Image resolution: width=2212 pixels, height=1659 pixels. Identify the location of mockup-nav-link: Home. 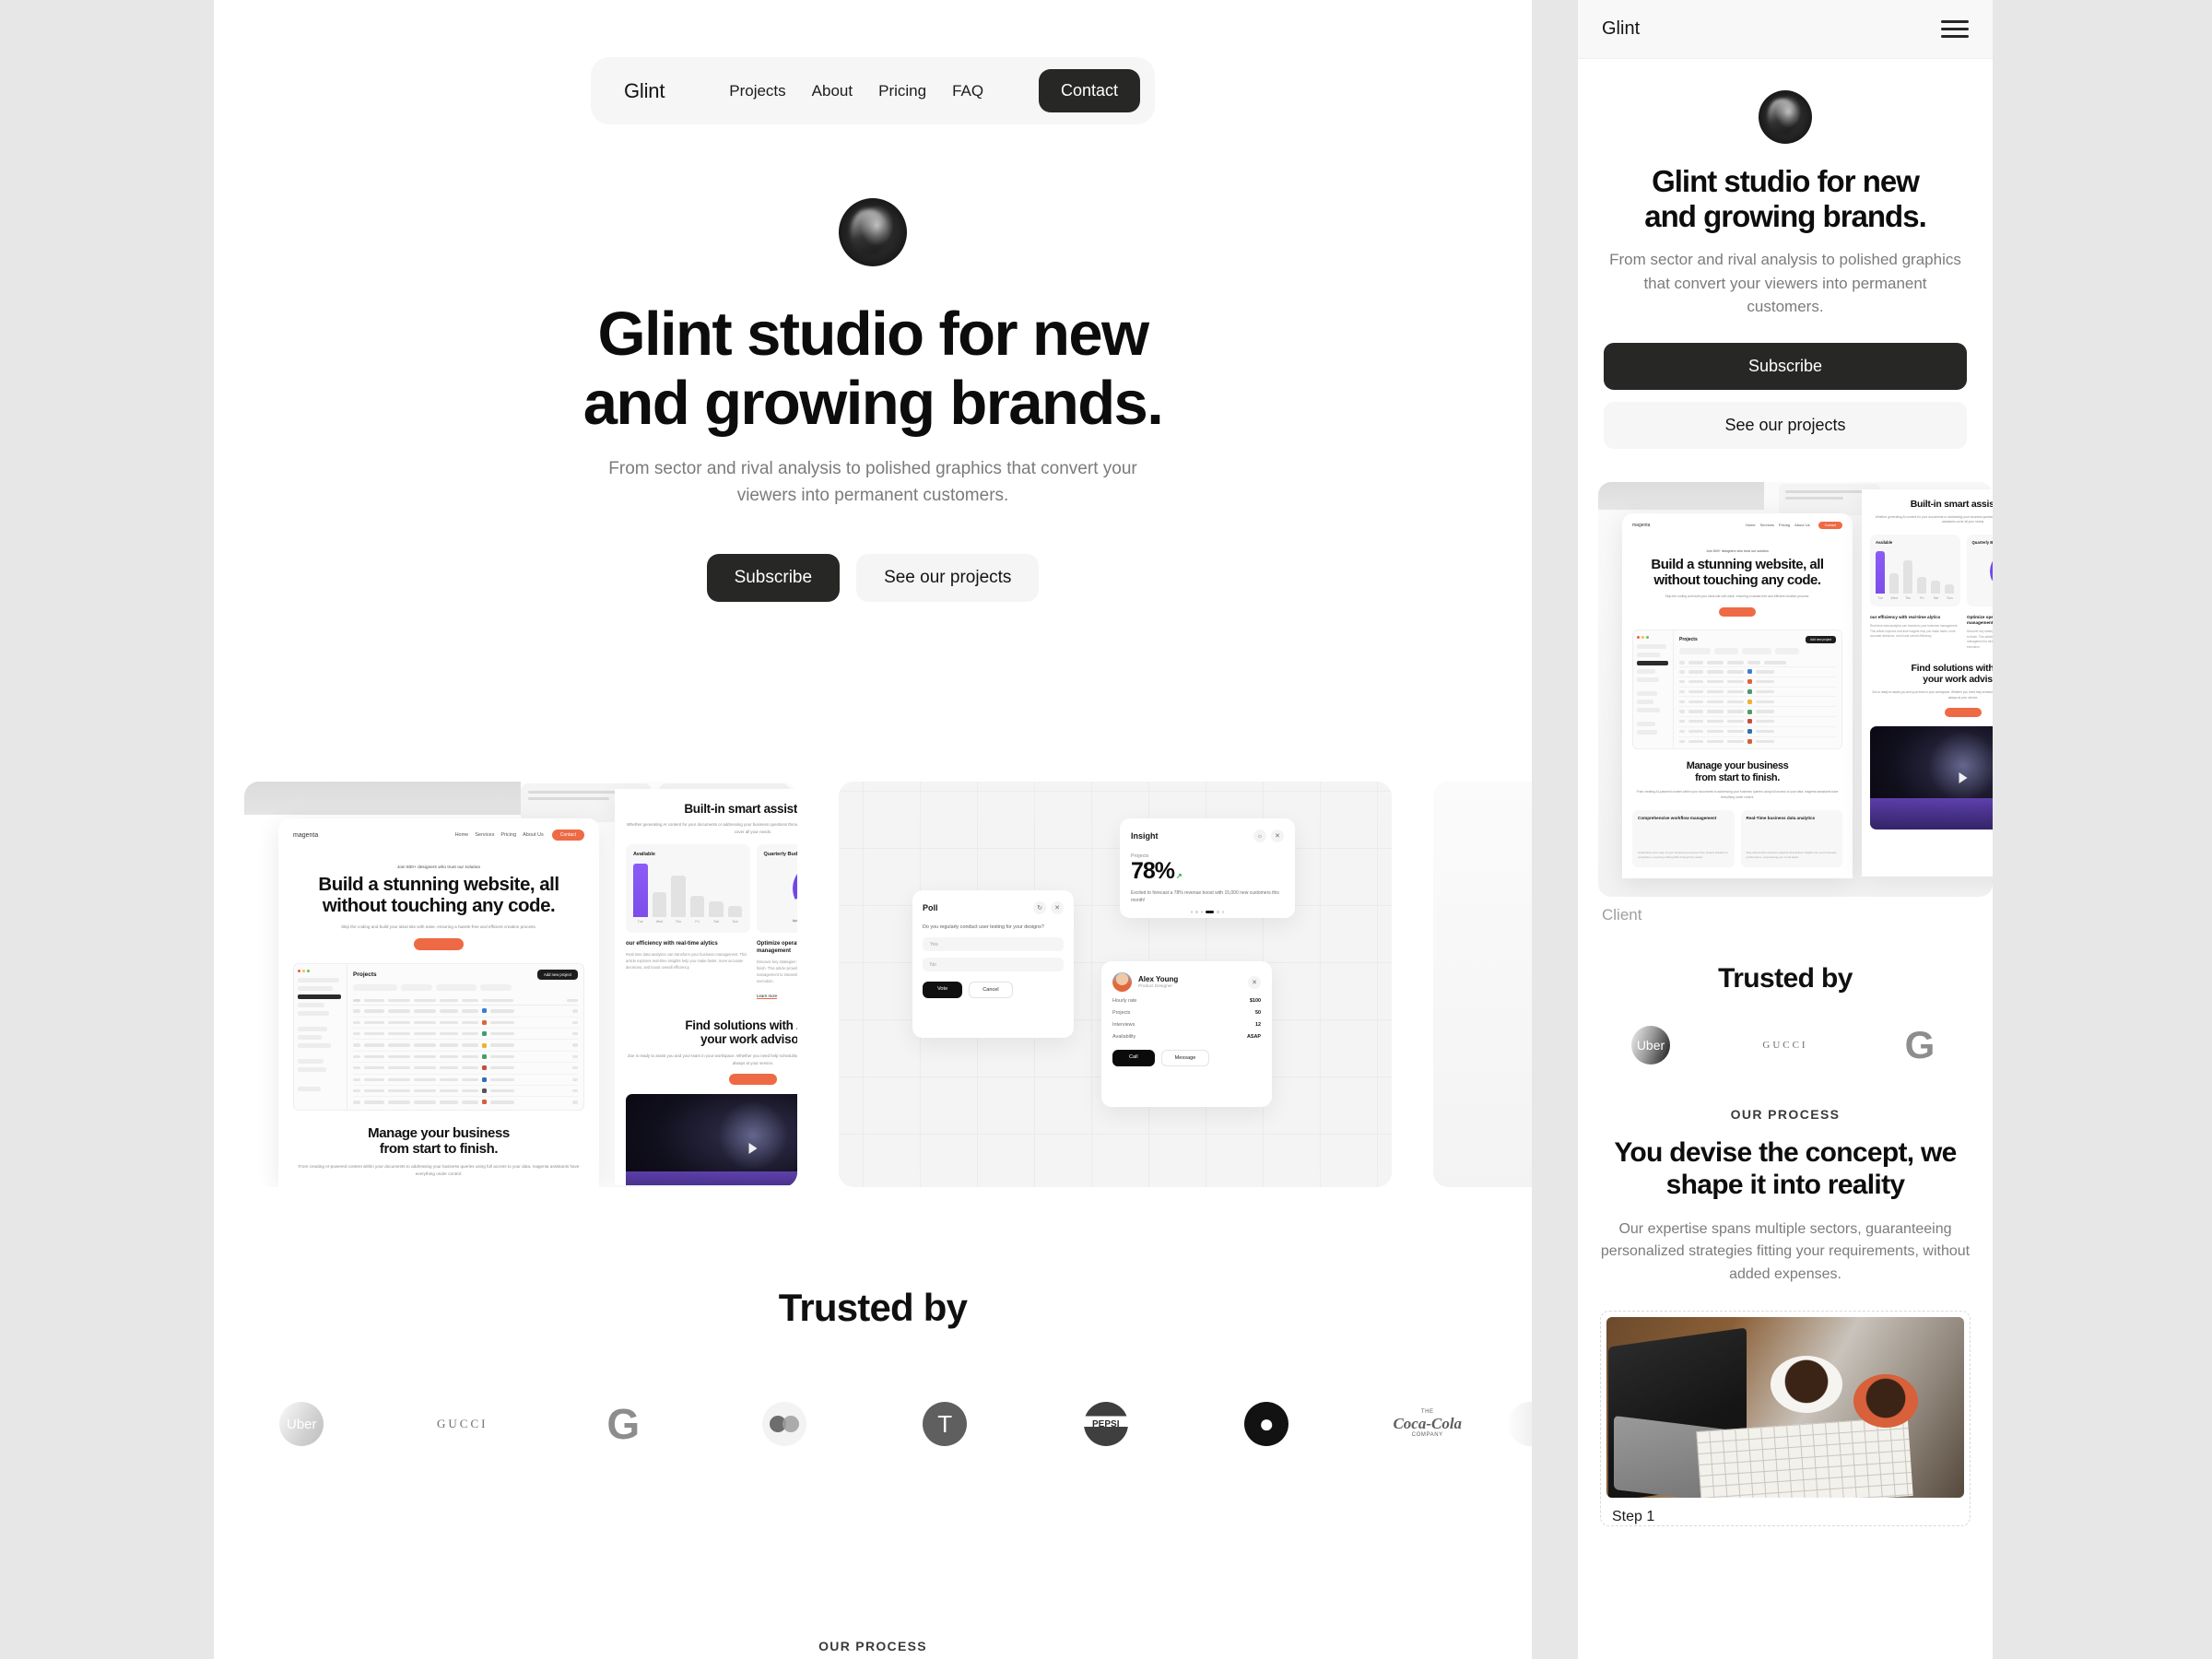
(461, 835).